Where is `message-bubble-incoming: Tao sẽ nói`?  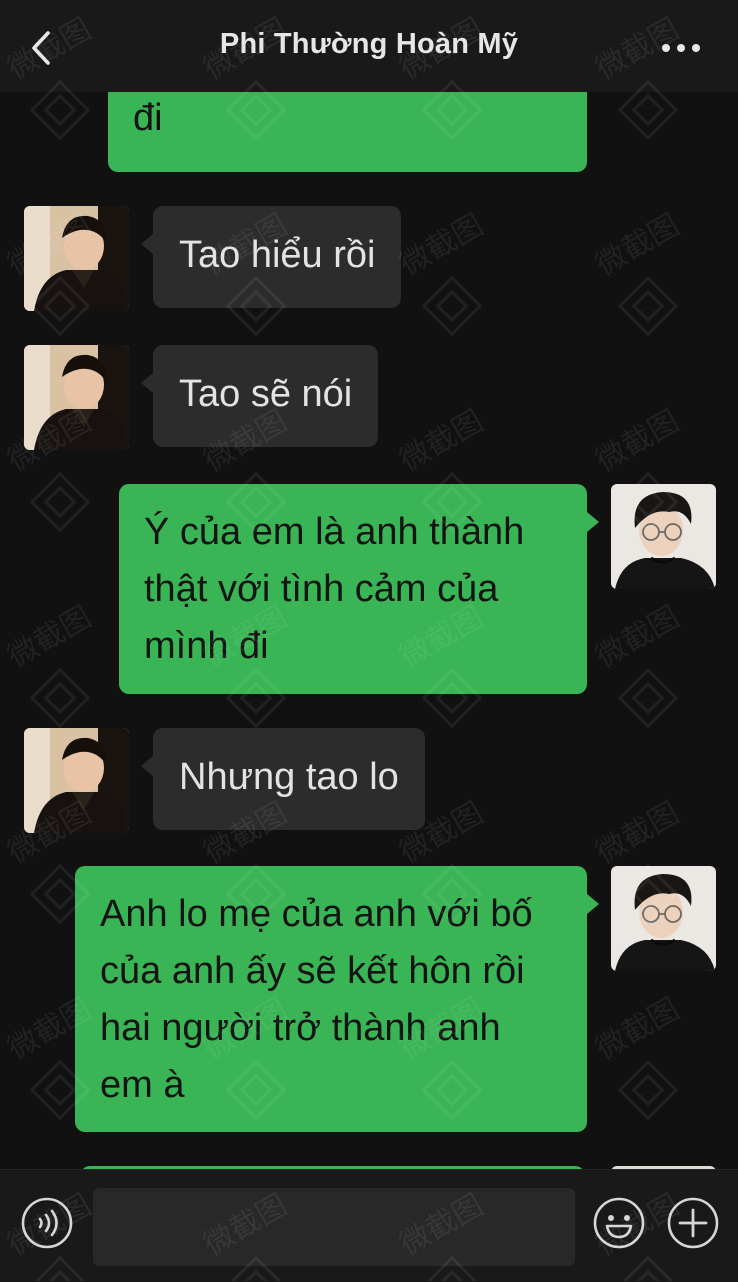 message-bubble-incoming: Tao sẽ nói is located at coordinates (259, 396).